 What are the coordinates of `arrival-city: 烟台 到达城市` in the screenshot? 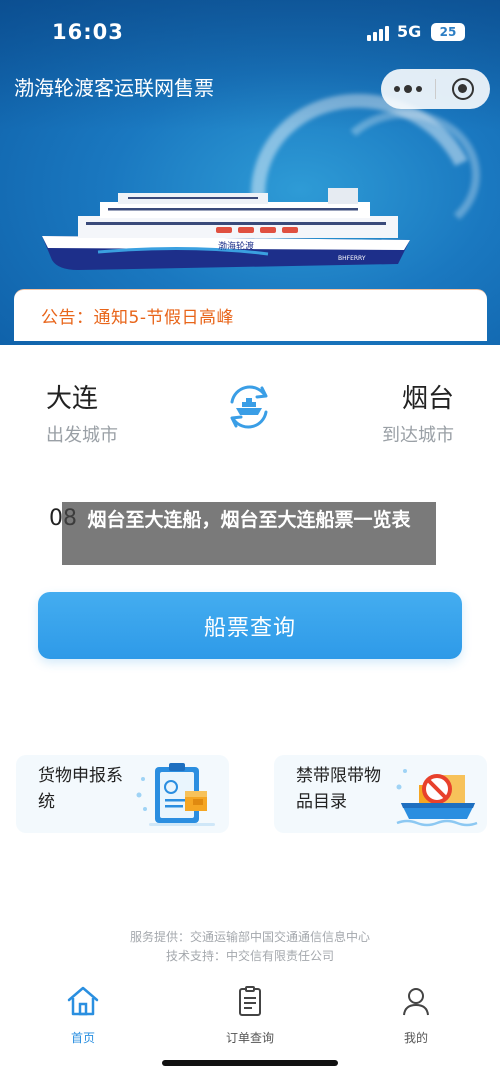 It's located at (418, 412).